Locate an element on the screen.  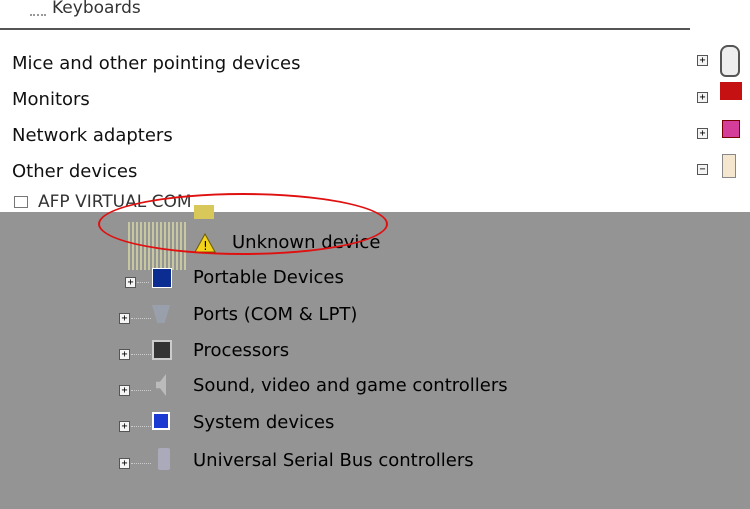
collapse-toggle: − is located at coordinates (702, 169).